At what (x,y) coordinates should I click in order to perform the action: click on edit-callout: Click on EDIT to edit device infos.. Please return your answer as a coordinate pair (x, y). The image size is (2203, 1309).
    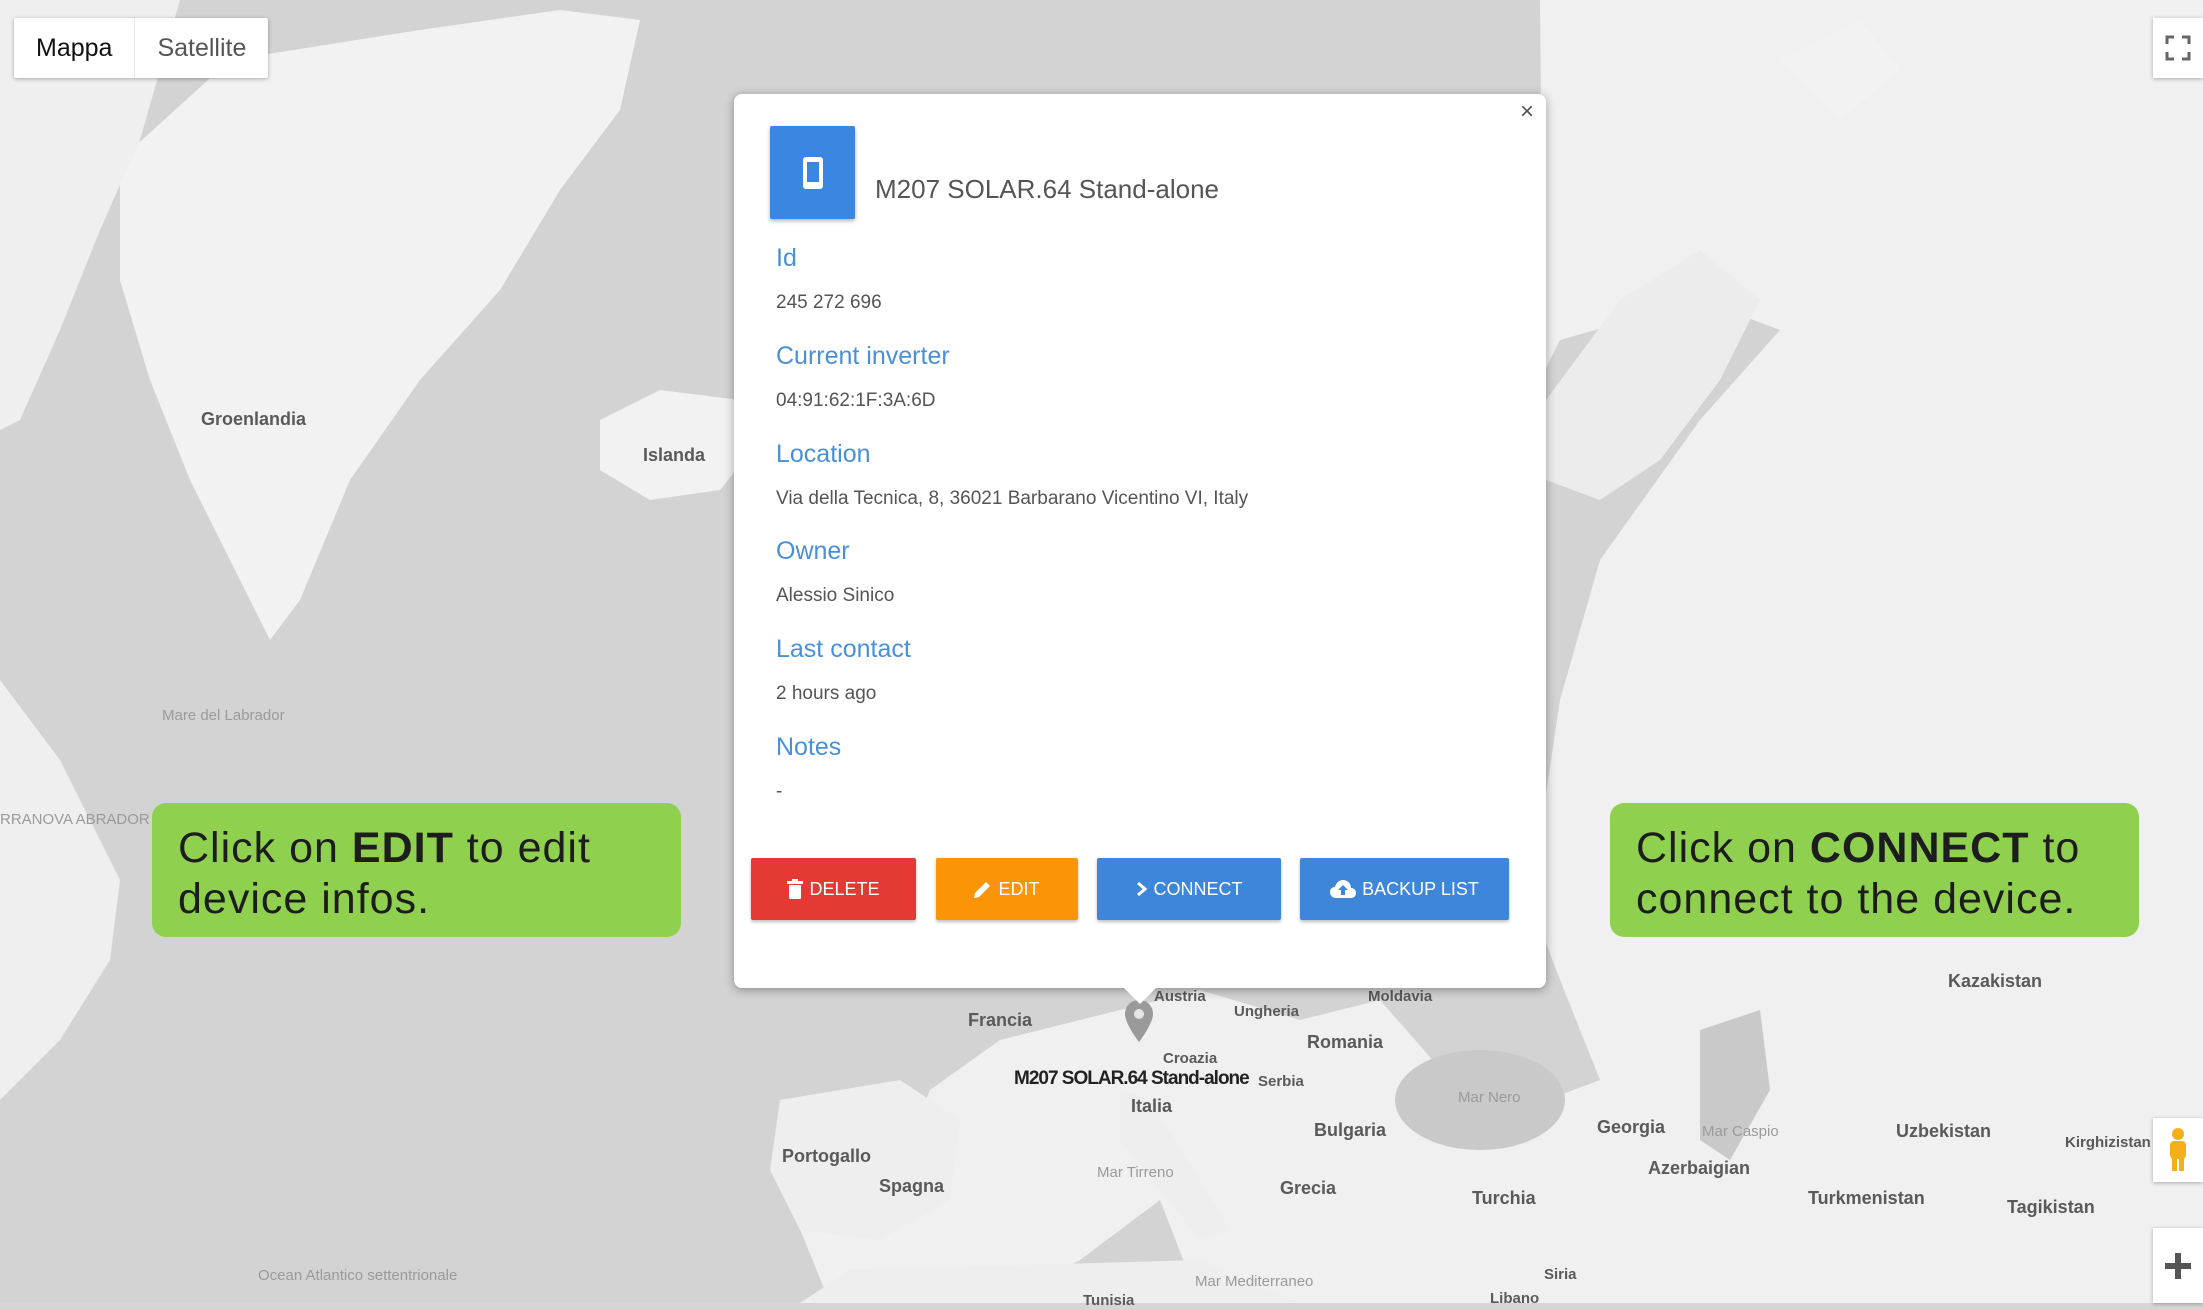
    Looking at the image, I should click on (416, 870).